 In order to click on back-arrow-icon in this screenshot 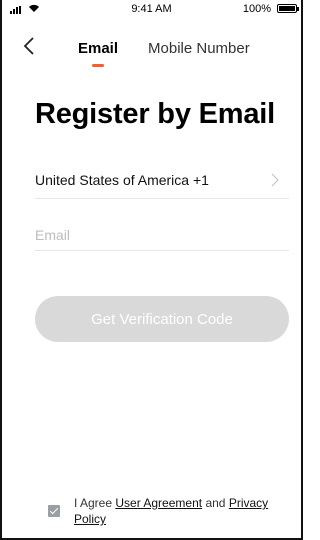, I will do `click(29, 46)`.